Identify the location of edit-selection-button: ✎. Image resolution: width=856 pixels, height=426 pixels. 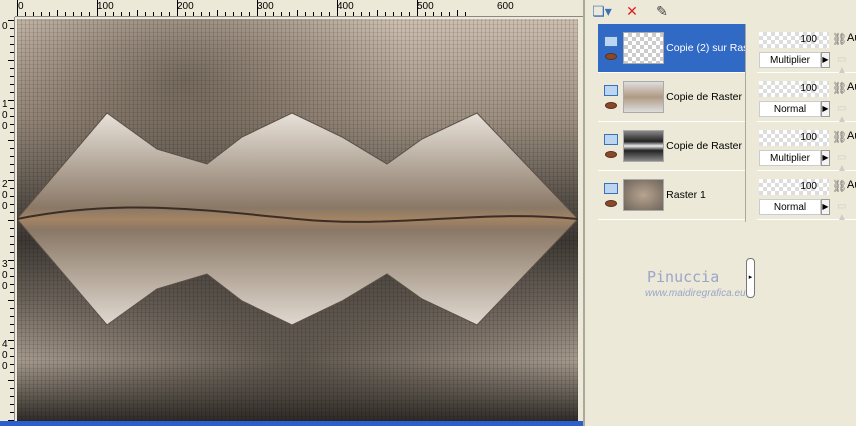
(662, 11).